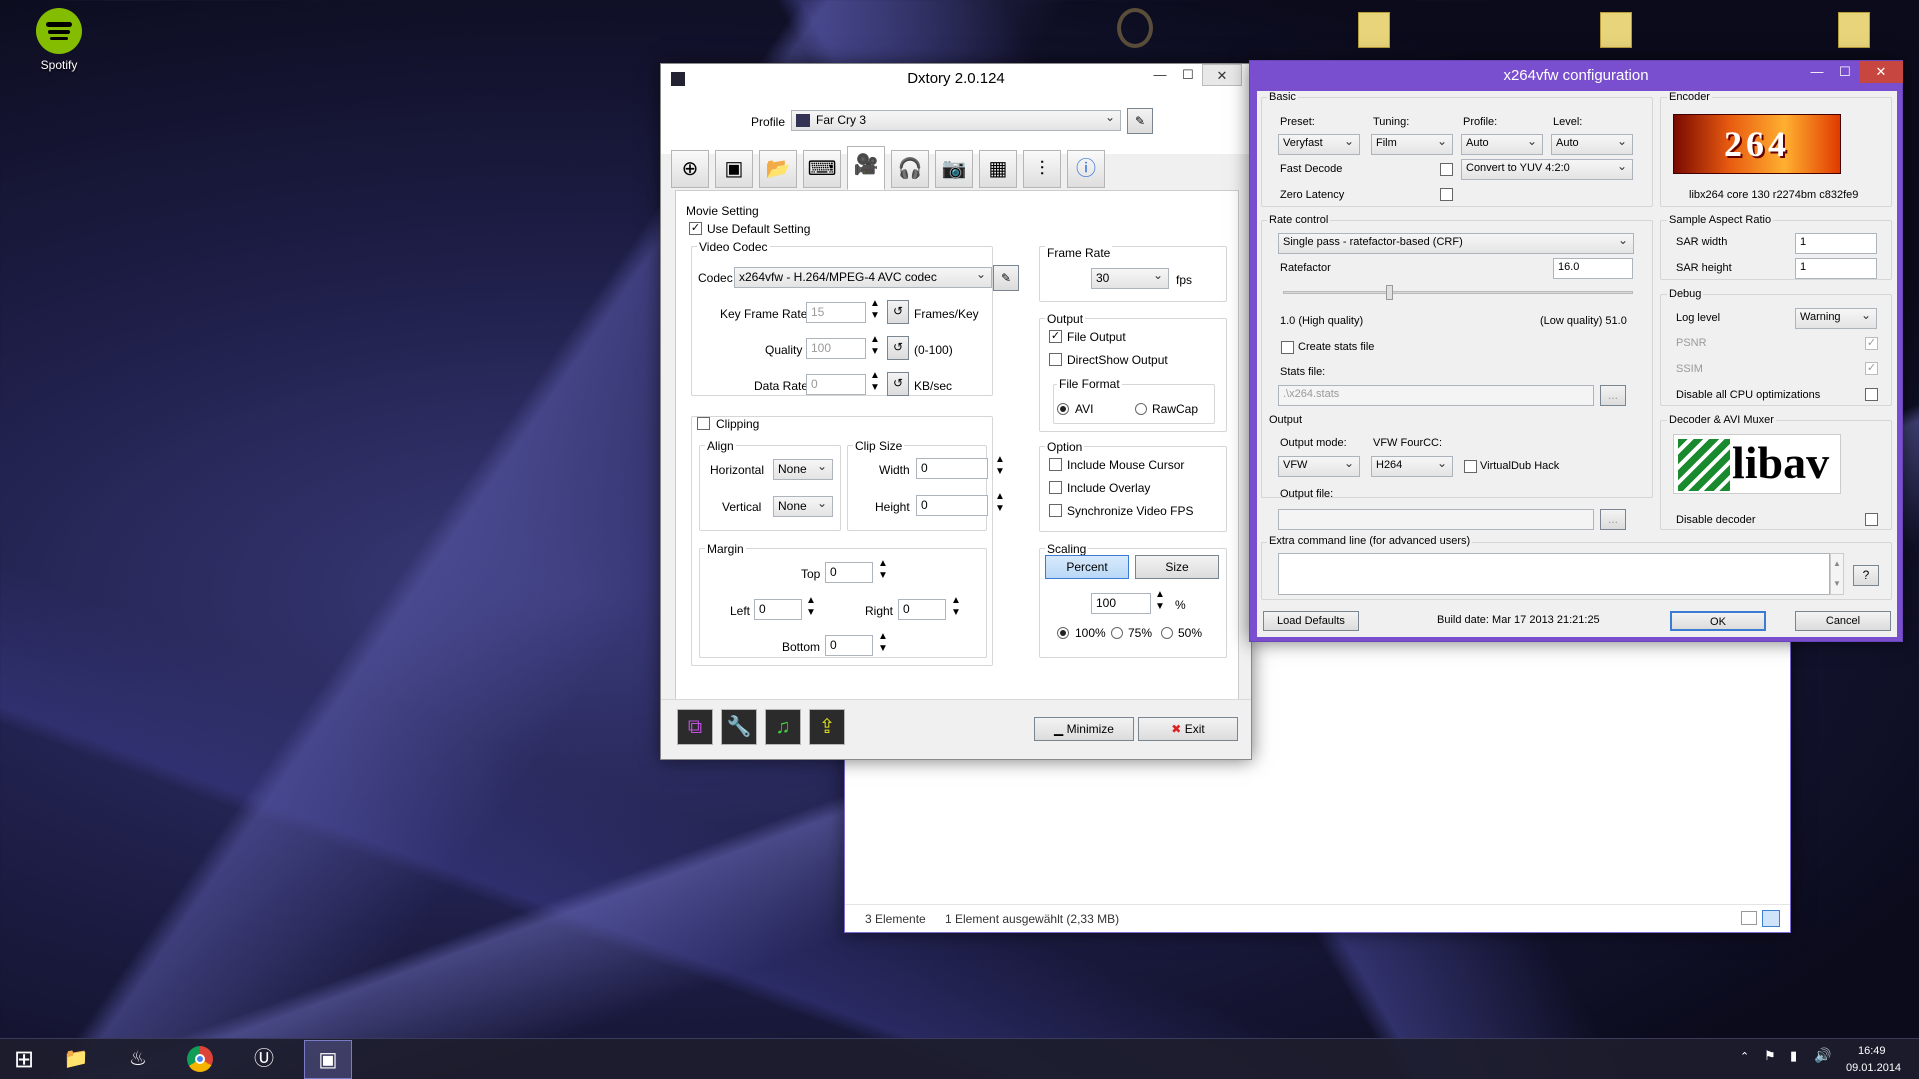  I want to click on sync-fps-checkbox, so click(1055, 510).